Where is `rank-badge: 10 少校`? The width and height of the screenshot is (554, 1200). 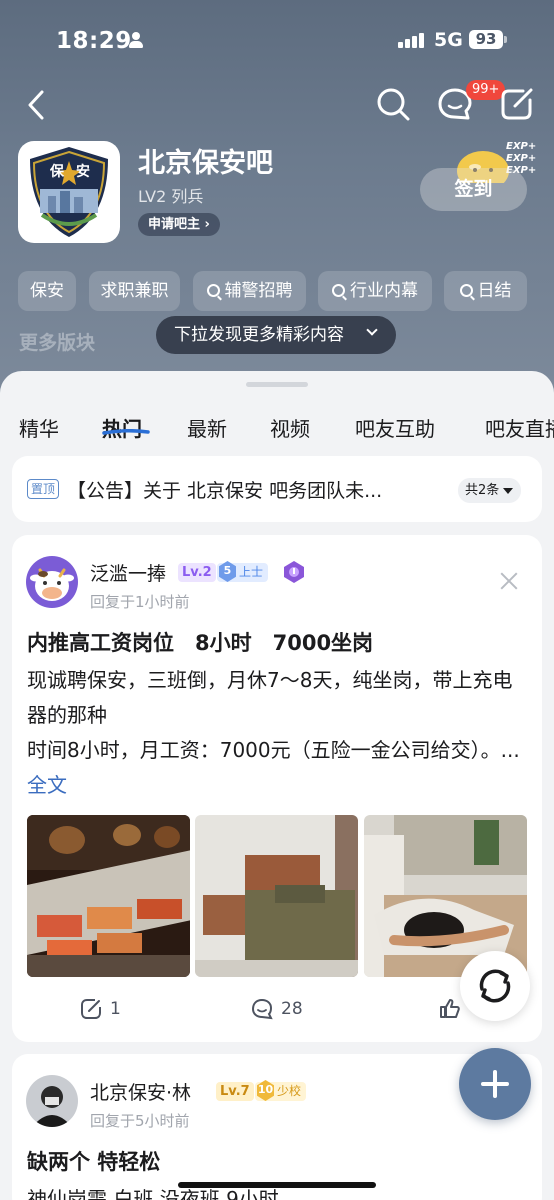 rank-badge: 10 少校 is located at coordinates (281, 1090).